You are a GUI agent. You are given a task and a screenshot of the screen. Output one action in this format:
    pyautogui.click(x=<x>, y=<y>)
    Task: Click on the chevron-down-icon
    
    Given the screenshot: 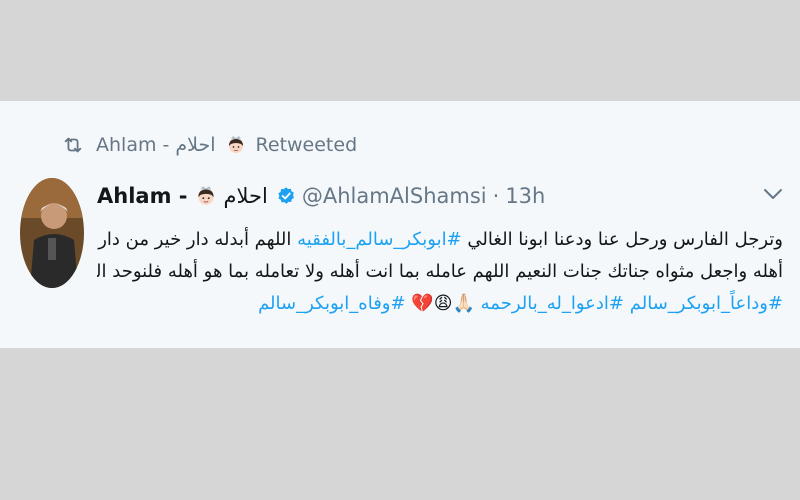 What is the action you would take?
    pyautogui.click(x=773, y=194)
    